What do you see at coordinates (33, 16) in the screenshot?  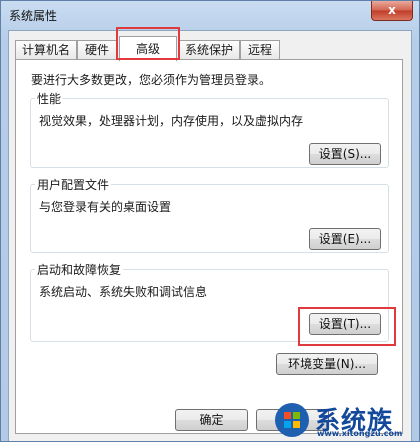 I see `window-title: 系统属性` at bounding box center [33, 16].